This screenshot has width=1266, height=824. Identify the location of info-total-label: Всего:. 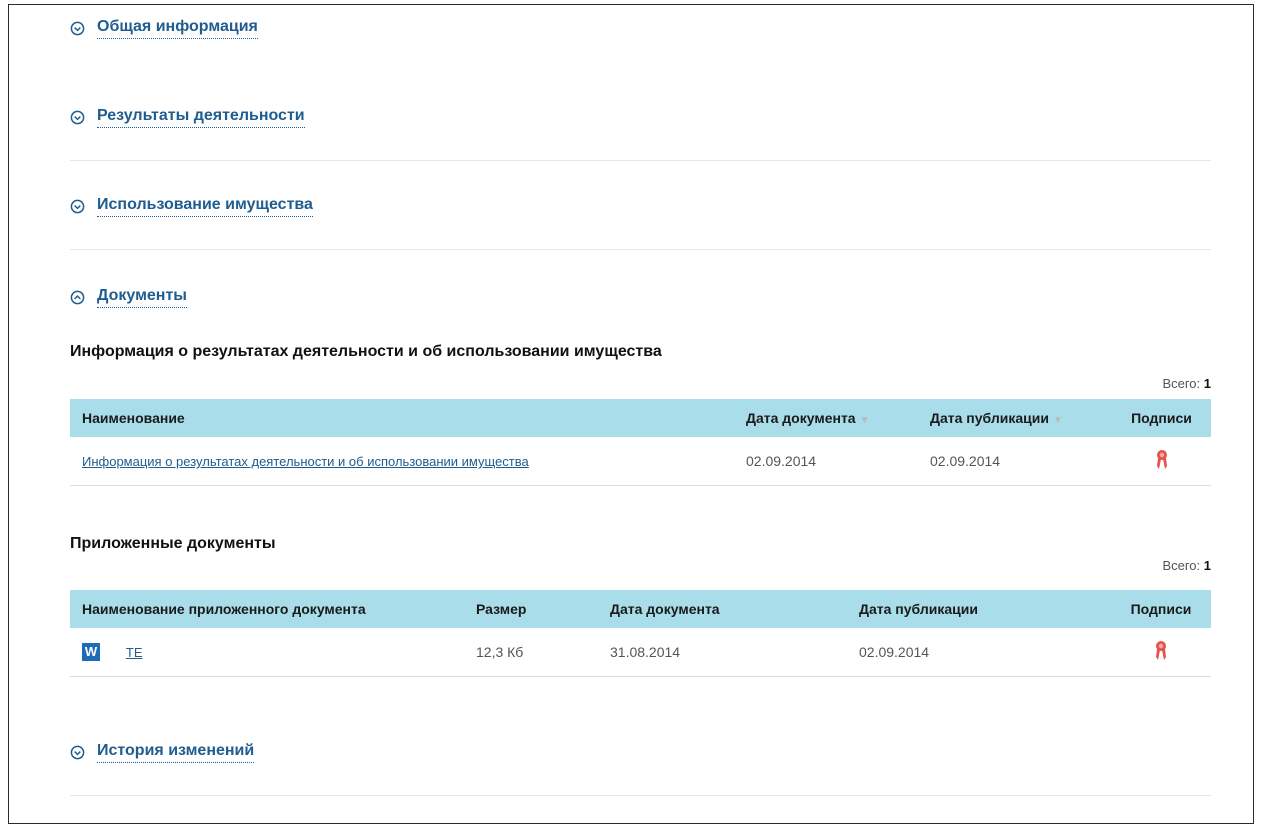
(1181, 383).